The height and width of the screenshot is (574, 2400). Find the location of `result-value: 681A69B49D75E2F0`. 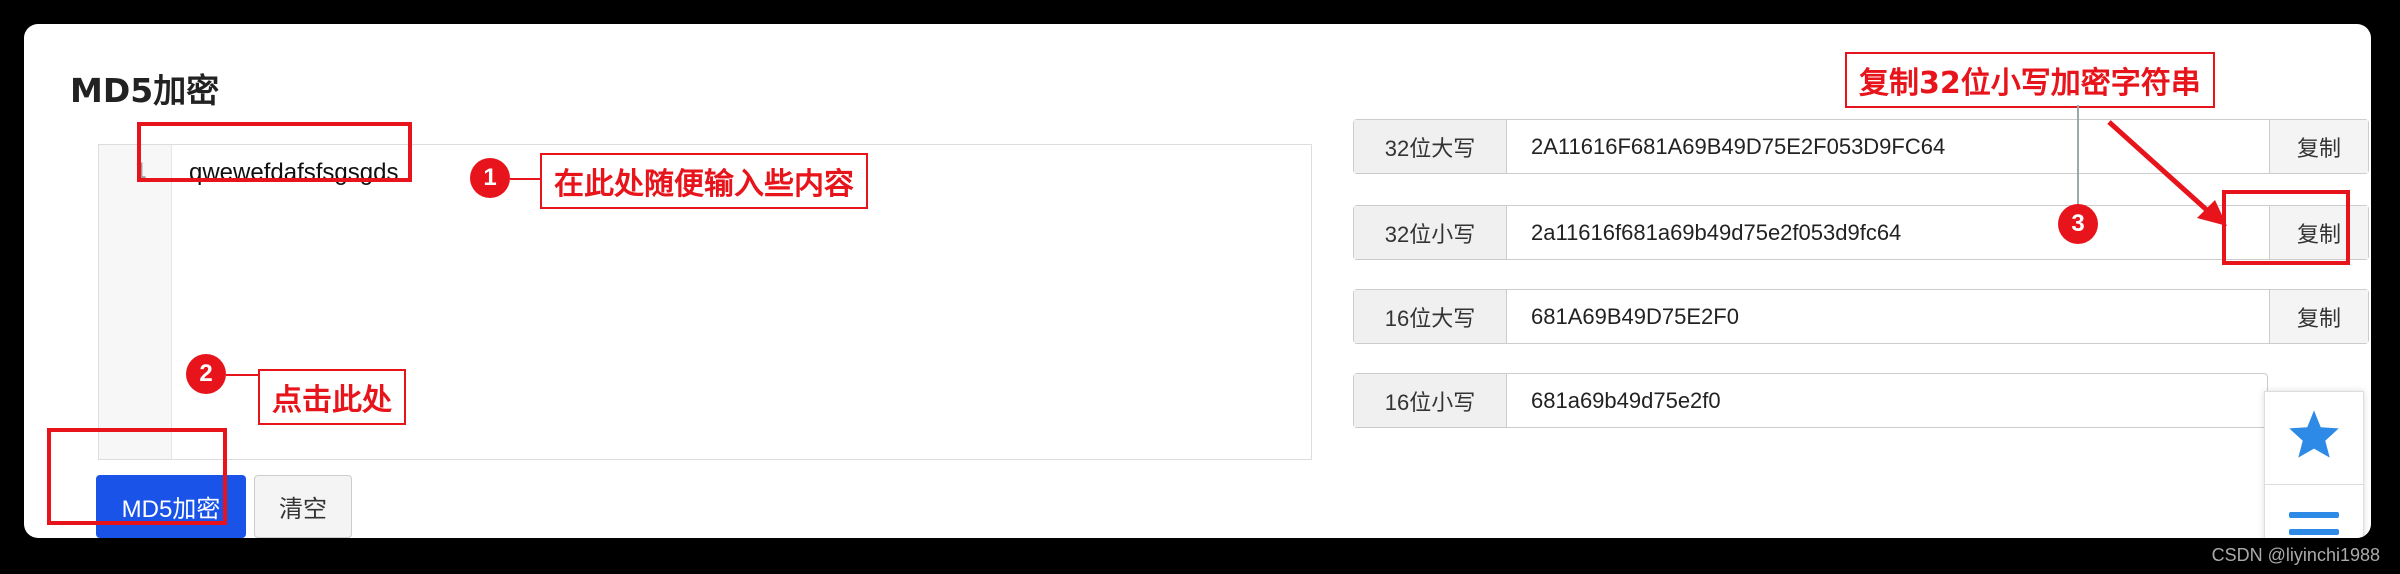

result-value: 681A69B49D75E2F0 is located at coordinates (1888, 316).